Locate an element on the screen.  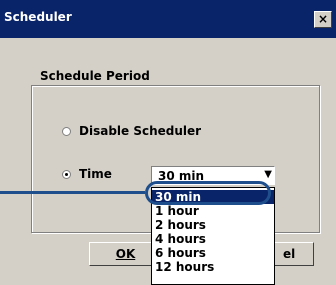
dropdown-option: 1 hour is located at coordinates (213, 211).